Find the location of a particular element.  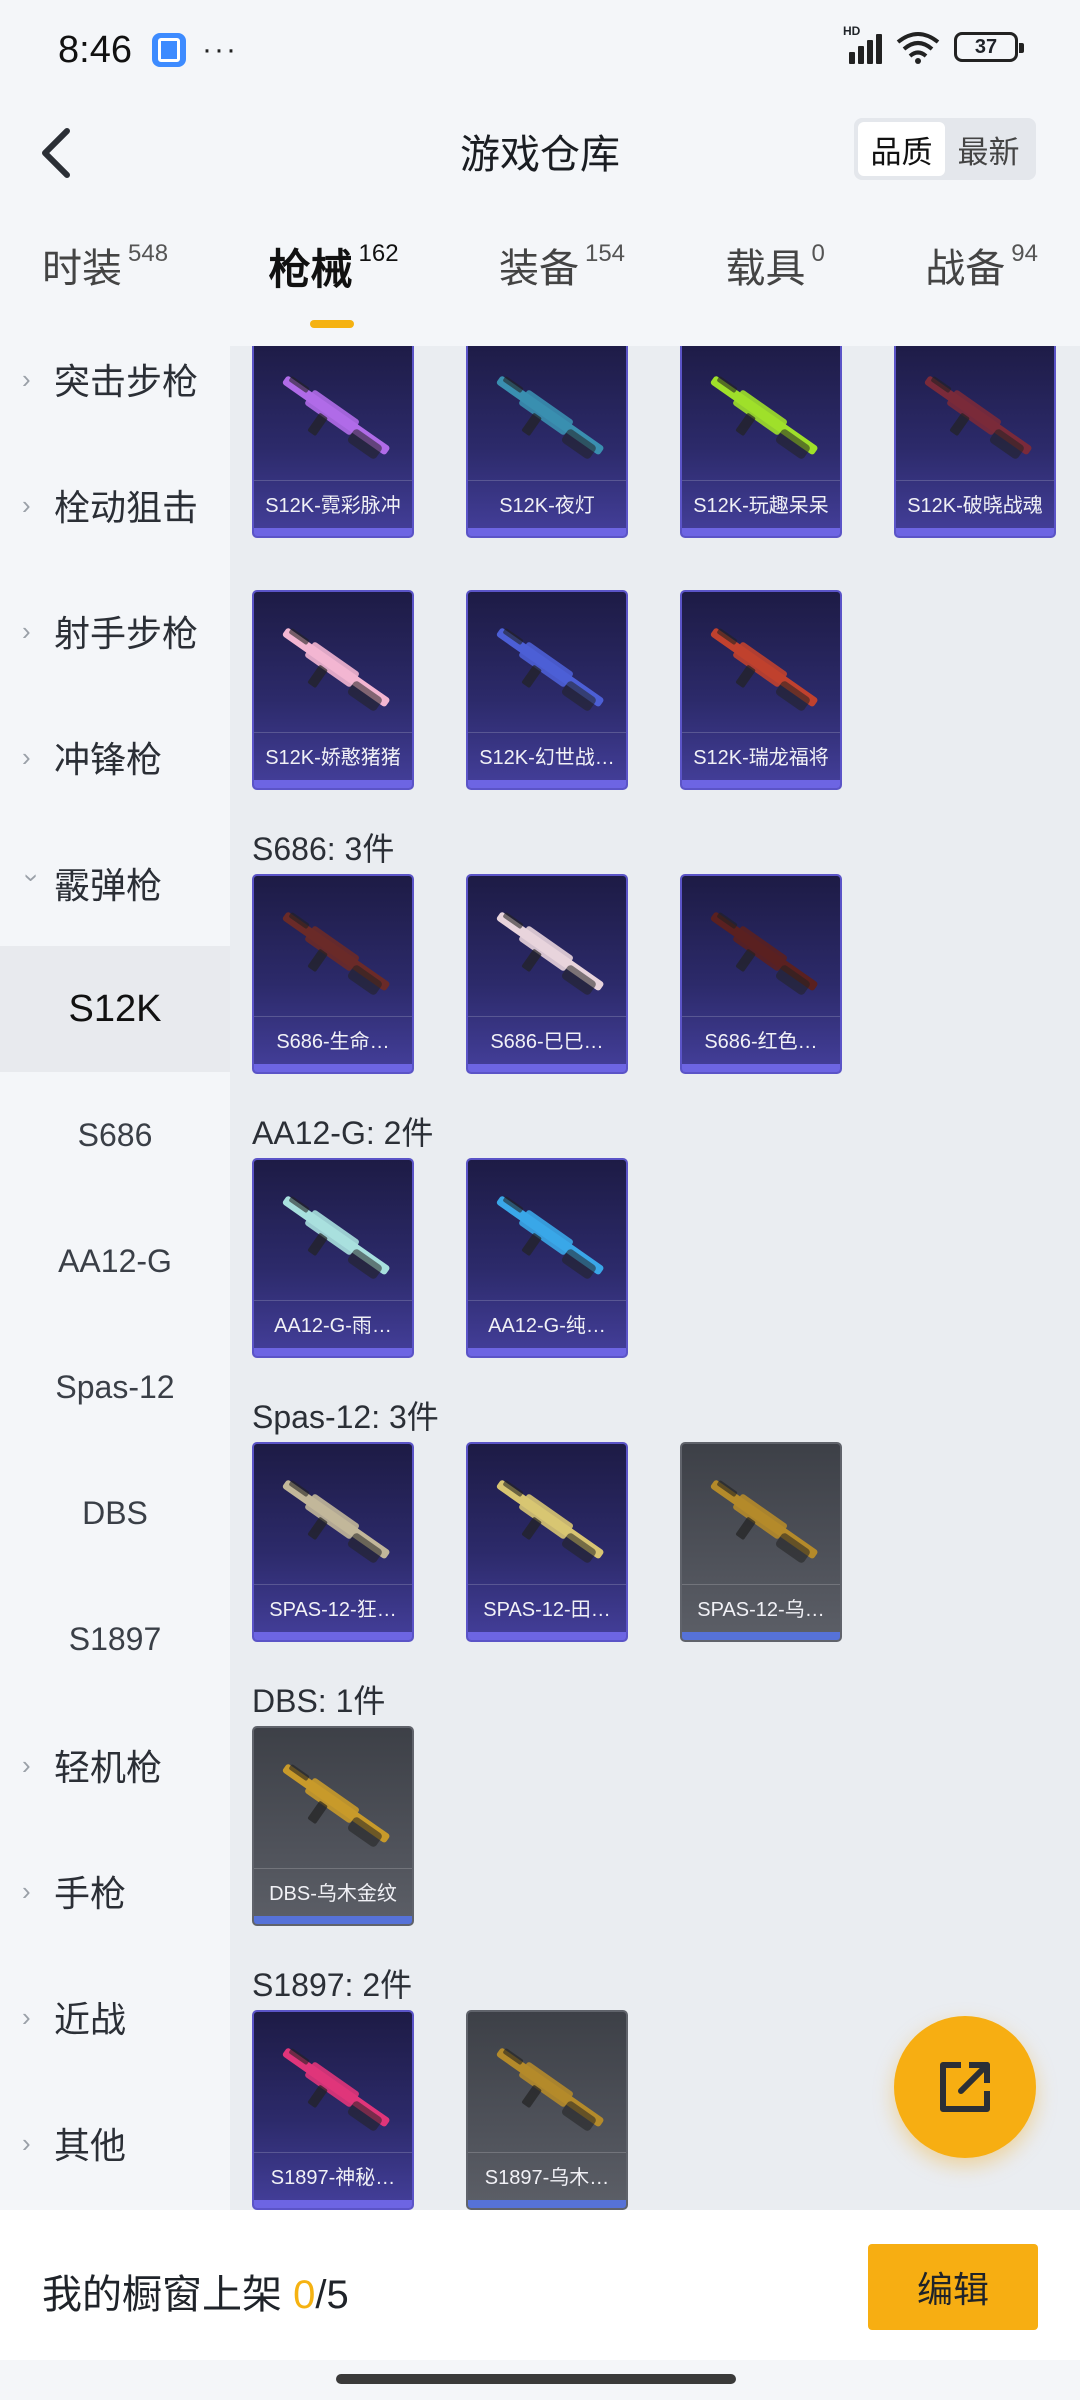

sidebar-category: › 轻机枪 is located at coordinates (115, 1765).